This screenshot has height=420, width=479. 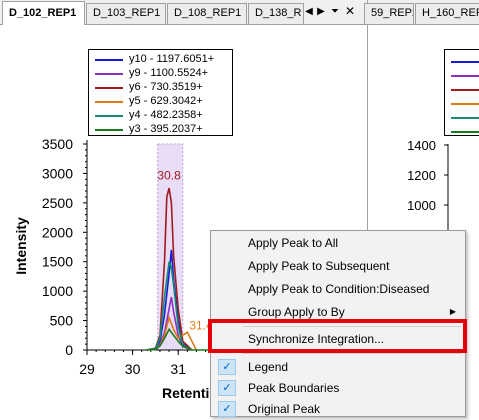 I want to click on y-axis-title: Intensity, so click(x=21, y=246).